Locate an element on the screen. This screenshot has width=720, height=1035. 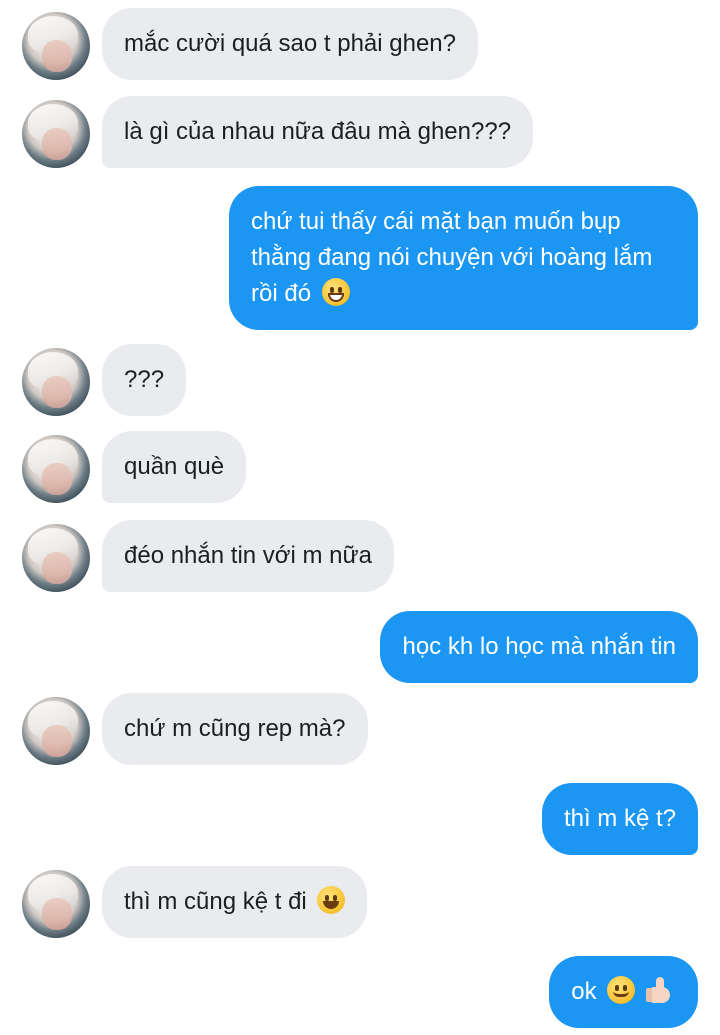
incoming-message: thì m cũng kệ t đi is located at coordinates (235, 902).